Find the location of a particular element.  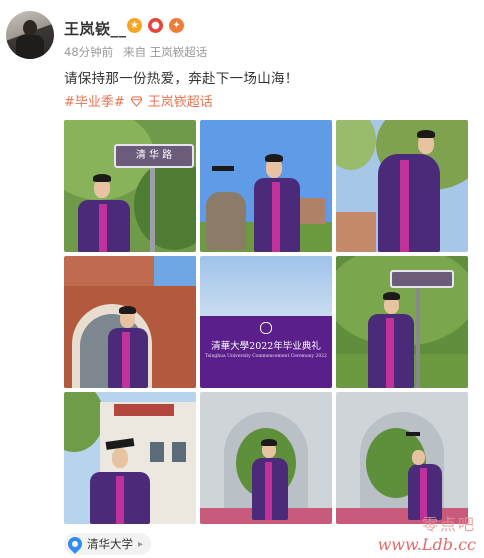

author-badges: ★ ● ✦ is located at coordinates (155, 25).